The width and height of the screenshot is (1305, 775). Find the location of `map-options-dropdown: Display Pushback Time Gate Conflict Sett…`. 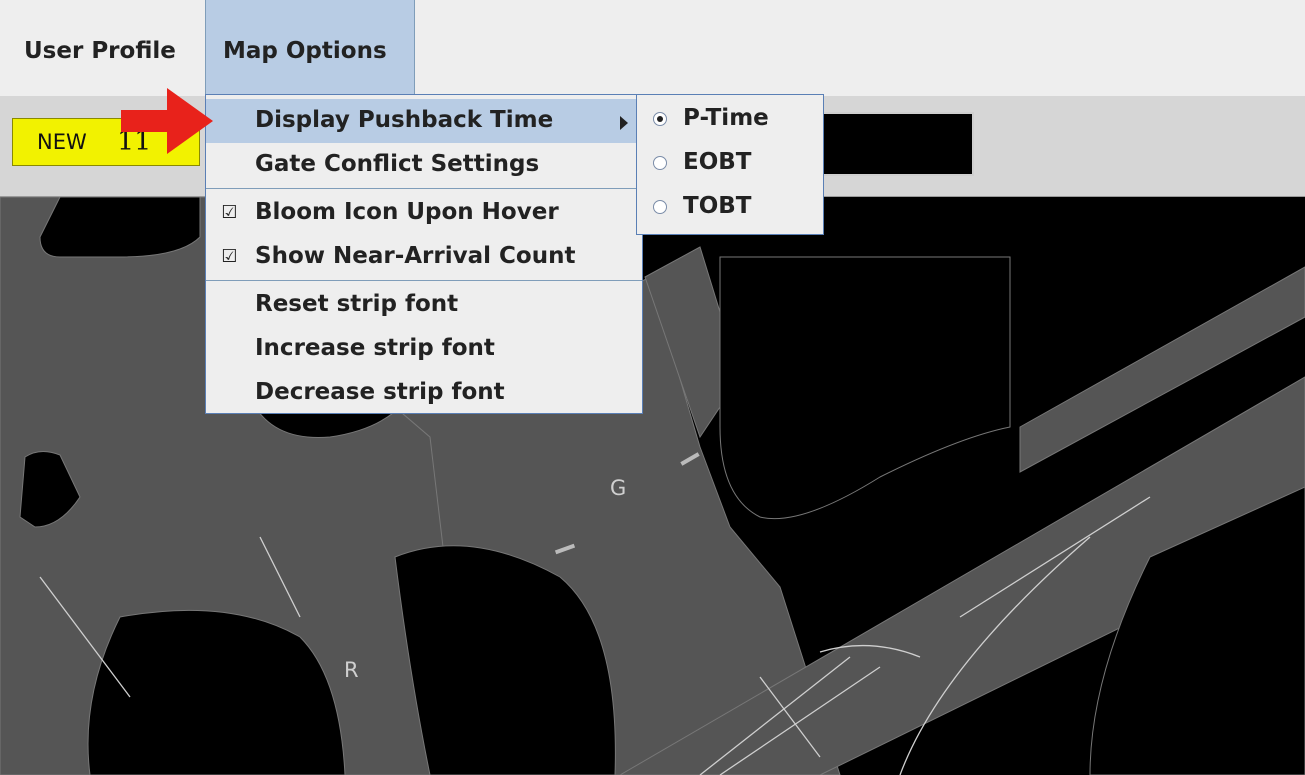

map-options-dropdown: Display Pushback Time Gate Conflict Sett… is located at coordinates (424, 254).